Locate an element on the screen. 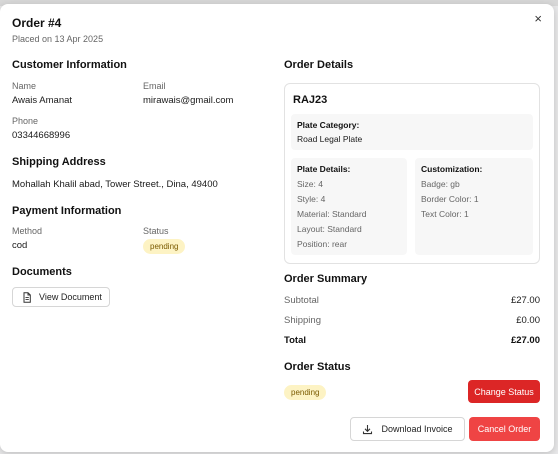 This screenshot has width=558, height=454. view-document-label: View Document is located at coordinates (70, 297).